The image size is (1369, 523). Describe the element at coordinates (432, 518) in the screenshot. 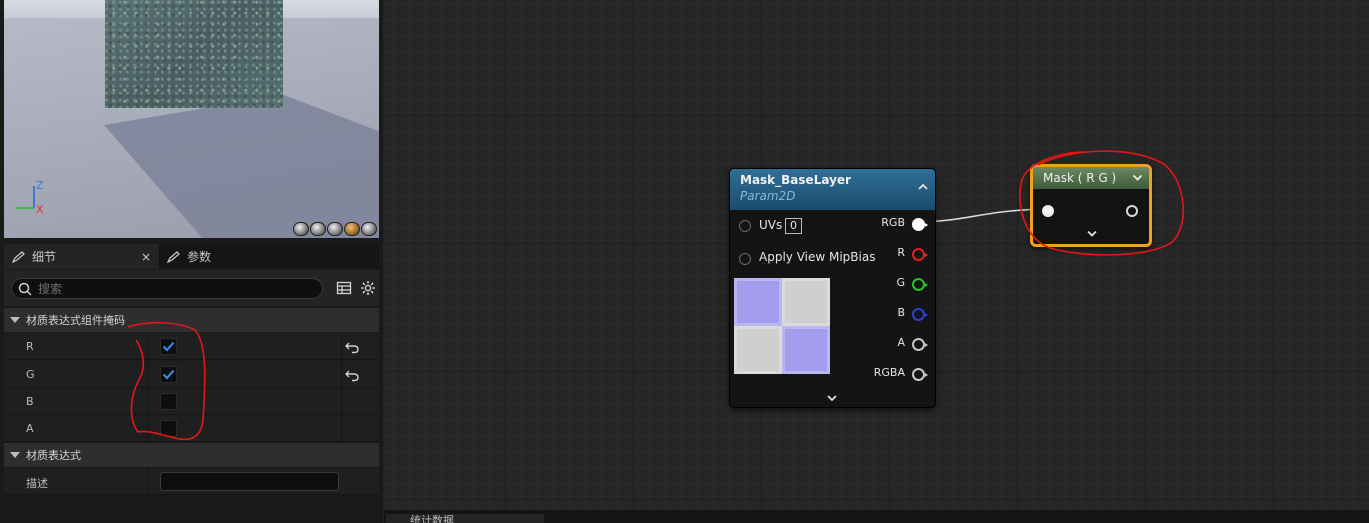

I see `stats-tab-label: 统计数据` at that location.